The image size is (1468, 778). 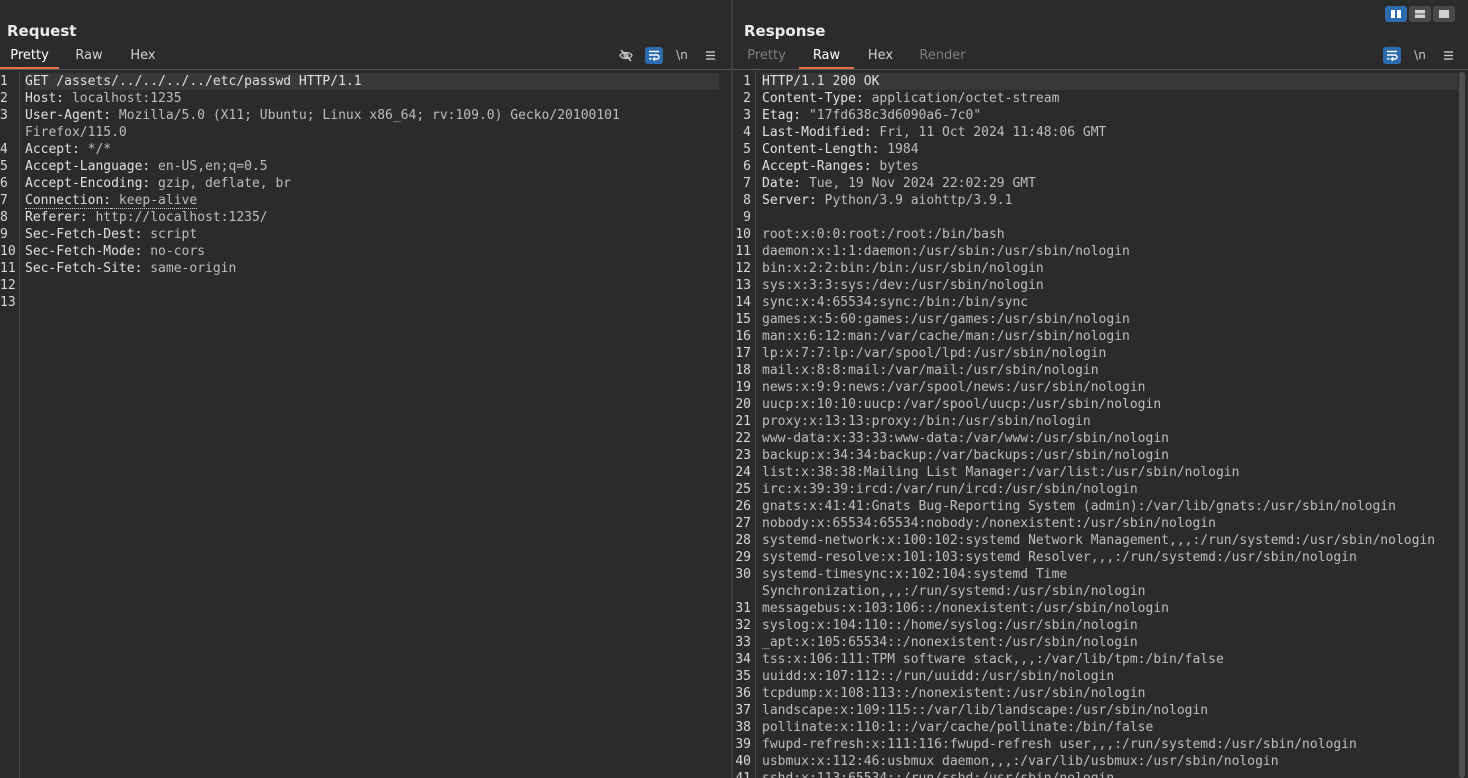 What do you see at coordinates (1462, 425) in the screenshot?
I see `response-scrollbar` at bounding box center [1462, 425].